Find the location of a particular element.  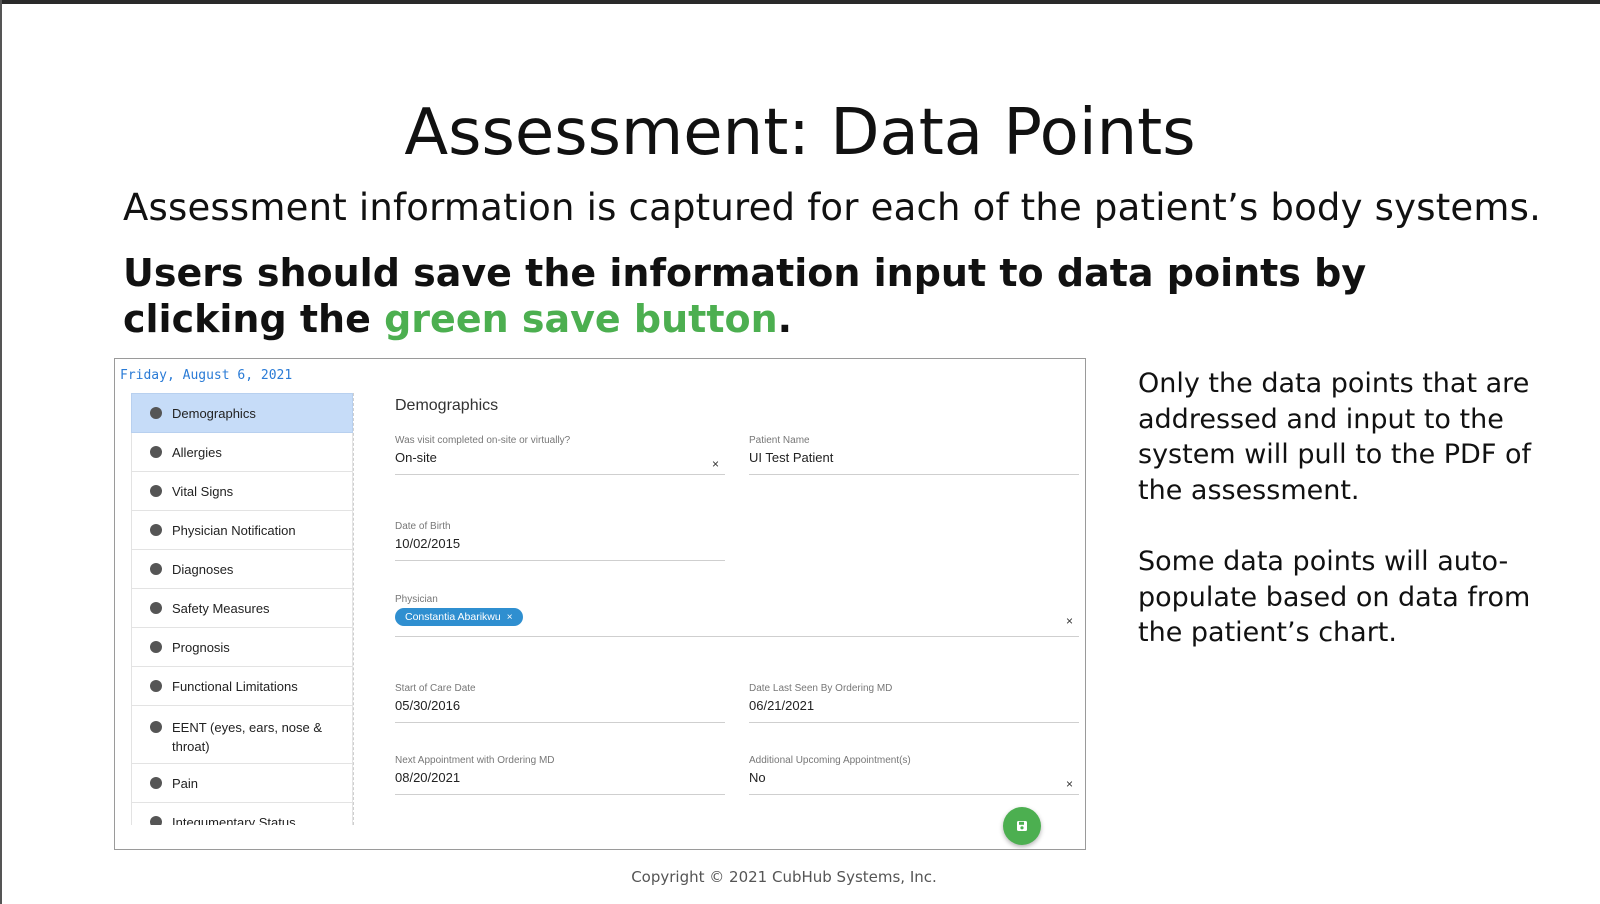

field-value: 06/21/2021 is located at coordinates (782, 705).